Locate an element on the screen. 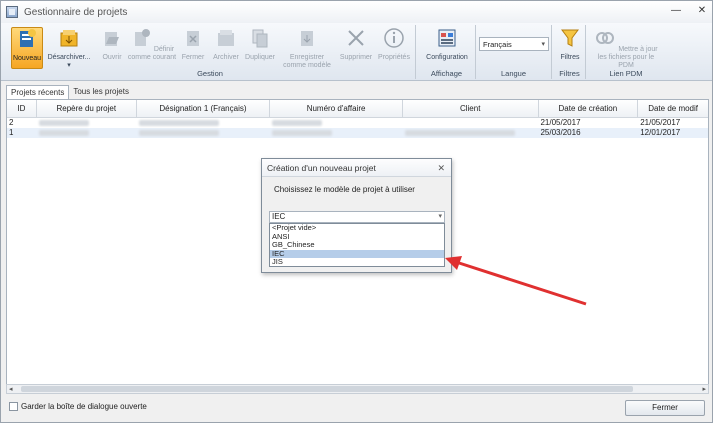  scroll-left-icon: ◂ is located at coordinates (11, 389).